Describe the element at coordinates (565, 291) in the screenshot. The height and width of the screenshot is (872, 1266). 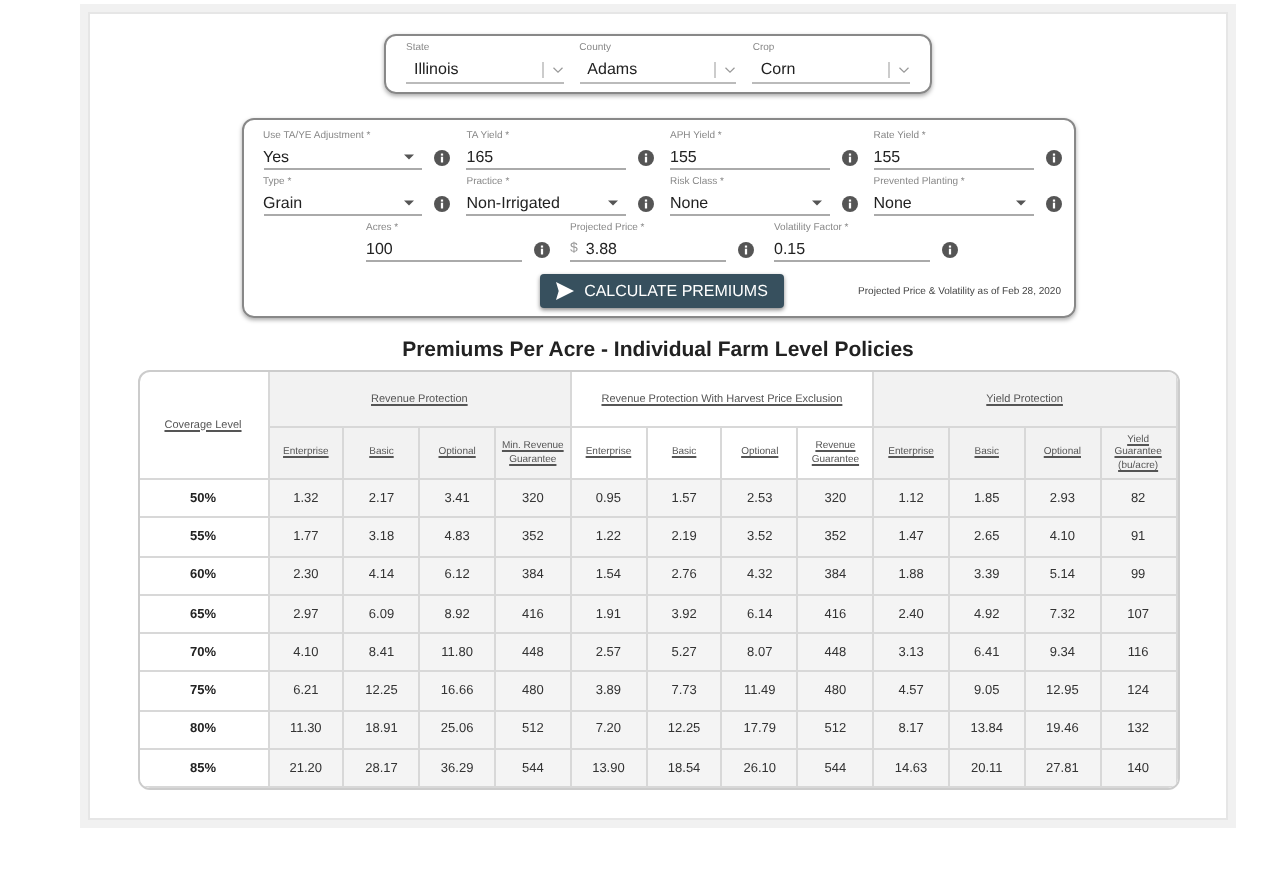
I see `send-icon` at that location.